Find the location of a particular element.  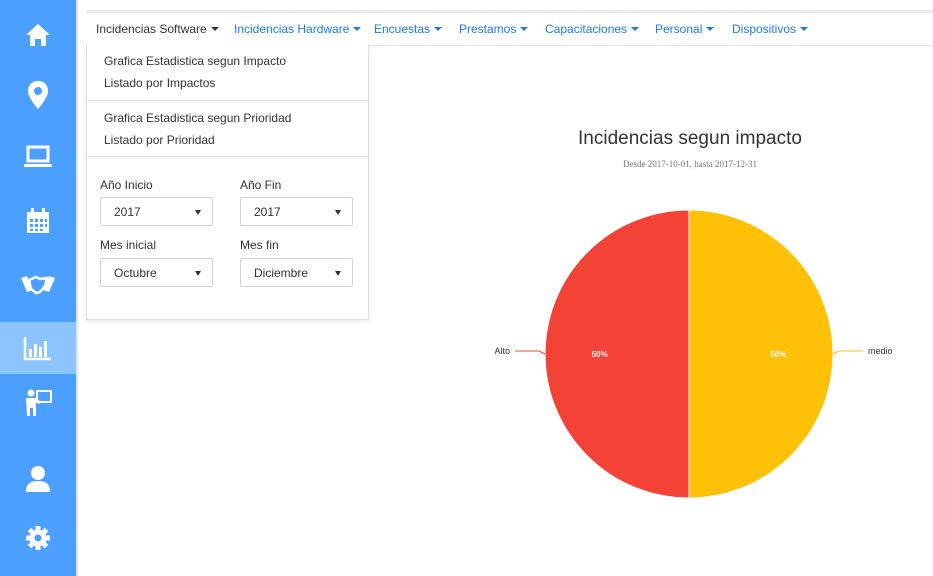

pie-category-label: medio is located at coordinates (880, 351).